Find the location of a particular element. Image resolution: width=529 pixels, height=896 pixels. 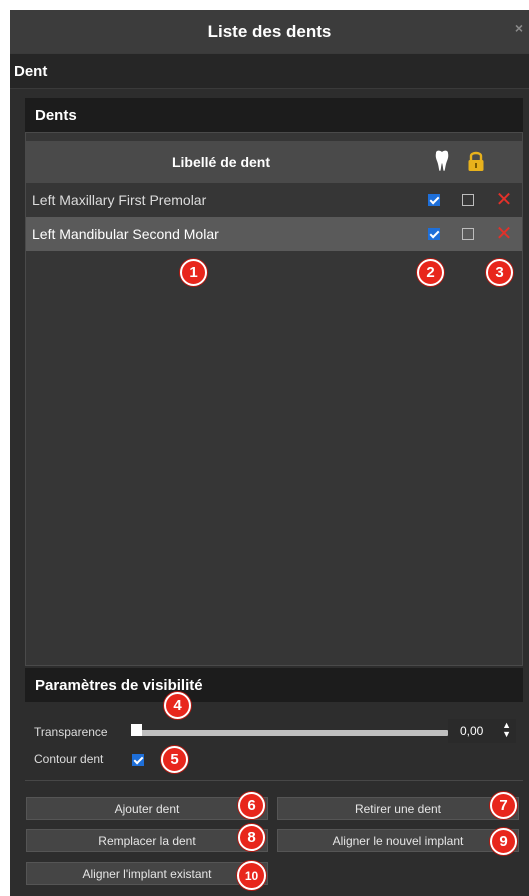

align-new-implant-button: Aligner le nouvel implant is located at coordinates (398, 840).